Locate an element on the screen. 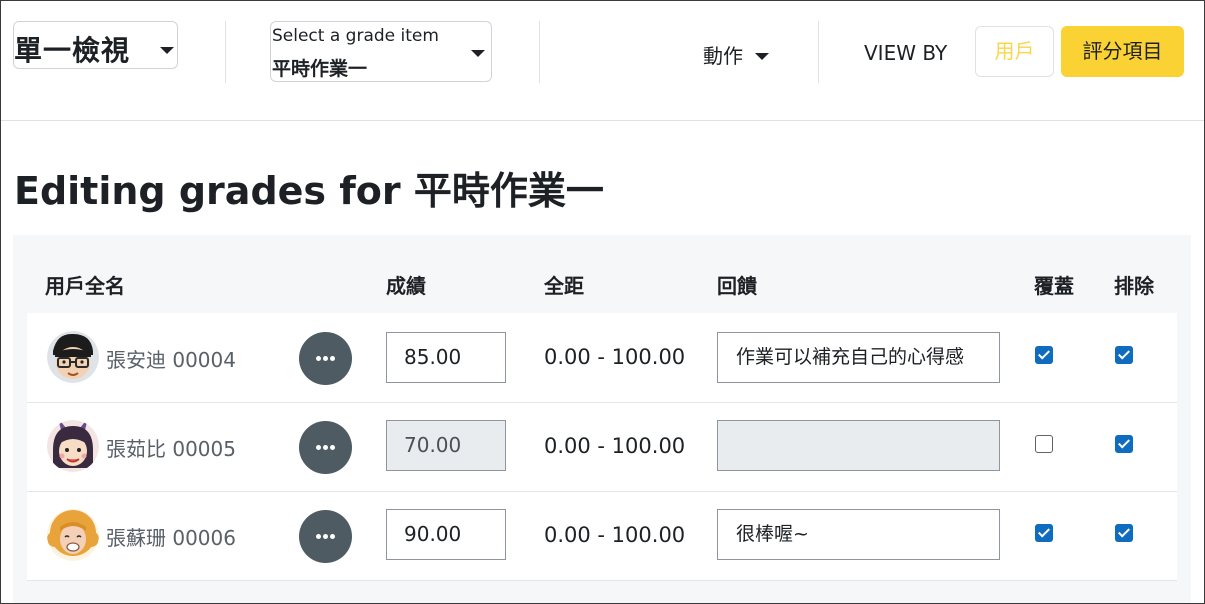 The width and height of the screenshot is (1205, 604). column-header-feedback: 回饋 is located at coordinates (737, 286).